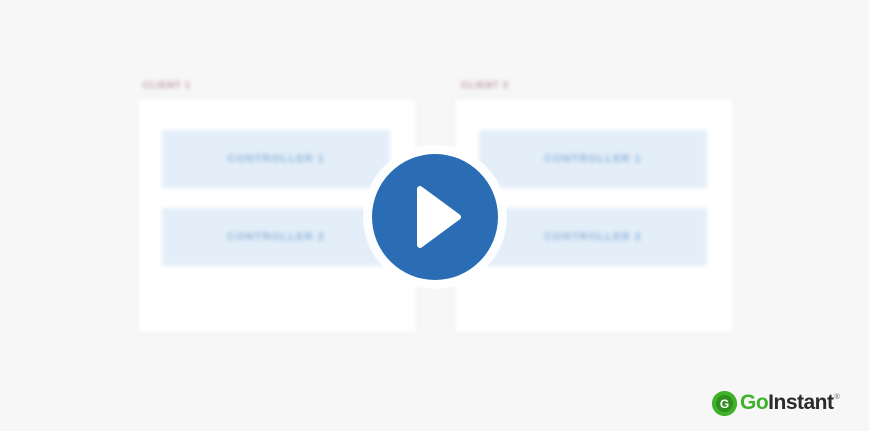 The image size is (869, 431). I want to click on logo-wordmark: Go Instant ®, so click(790, 403).